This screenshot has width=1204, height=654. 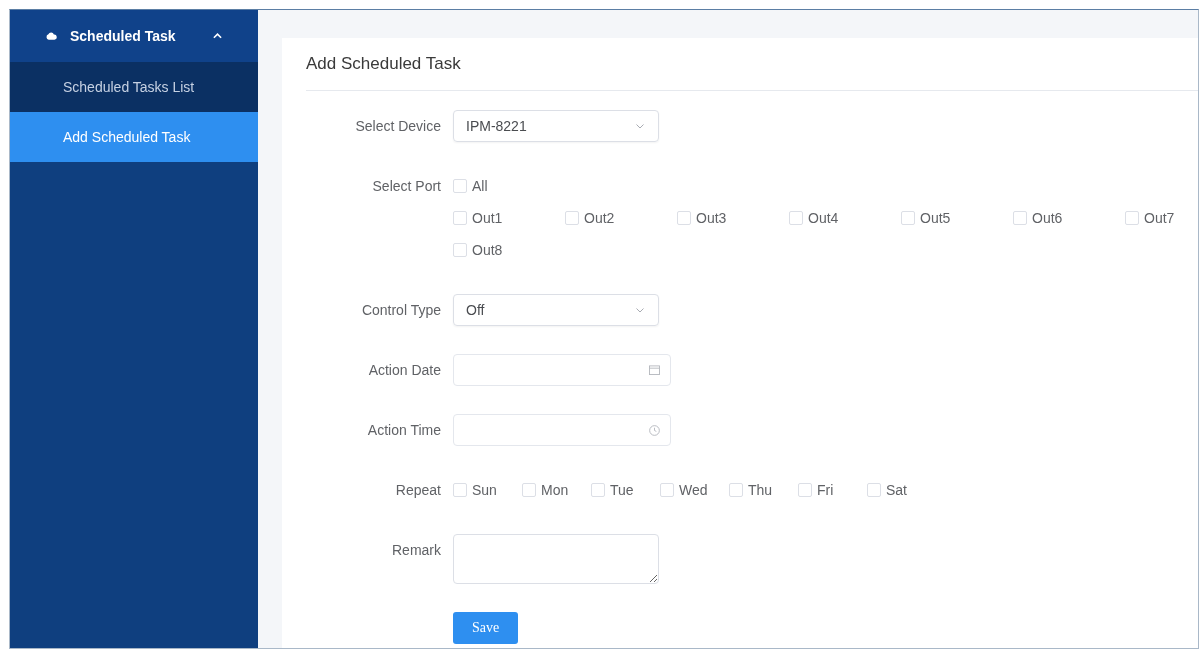 What do you see at coordinates (896, 490) in the screenshot?
I see `checkbox-label: Sat` at bounding box center [896, 490].